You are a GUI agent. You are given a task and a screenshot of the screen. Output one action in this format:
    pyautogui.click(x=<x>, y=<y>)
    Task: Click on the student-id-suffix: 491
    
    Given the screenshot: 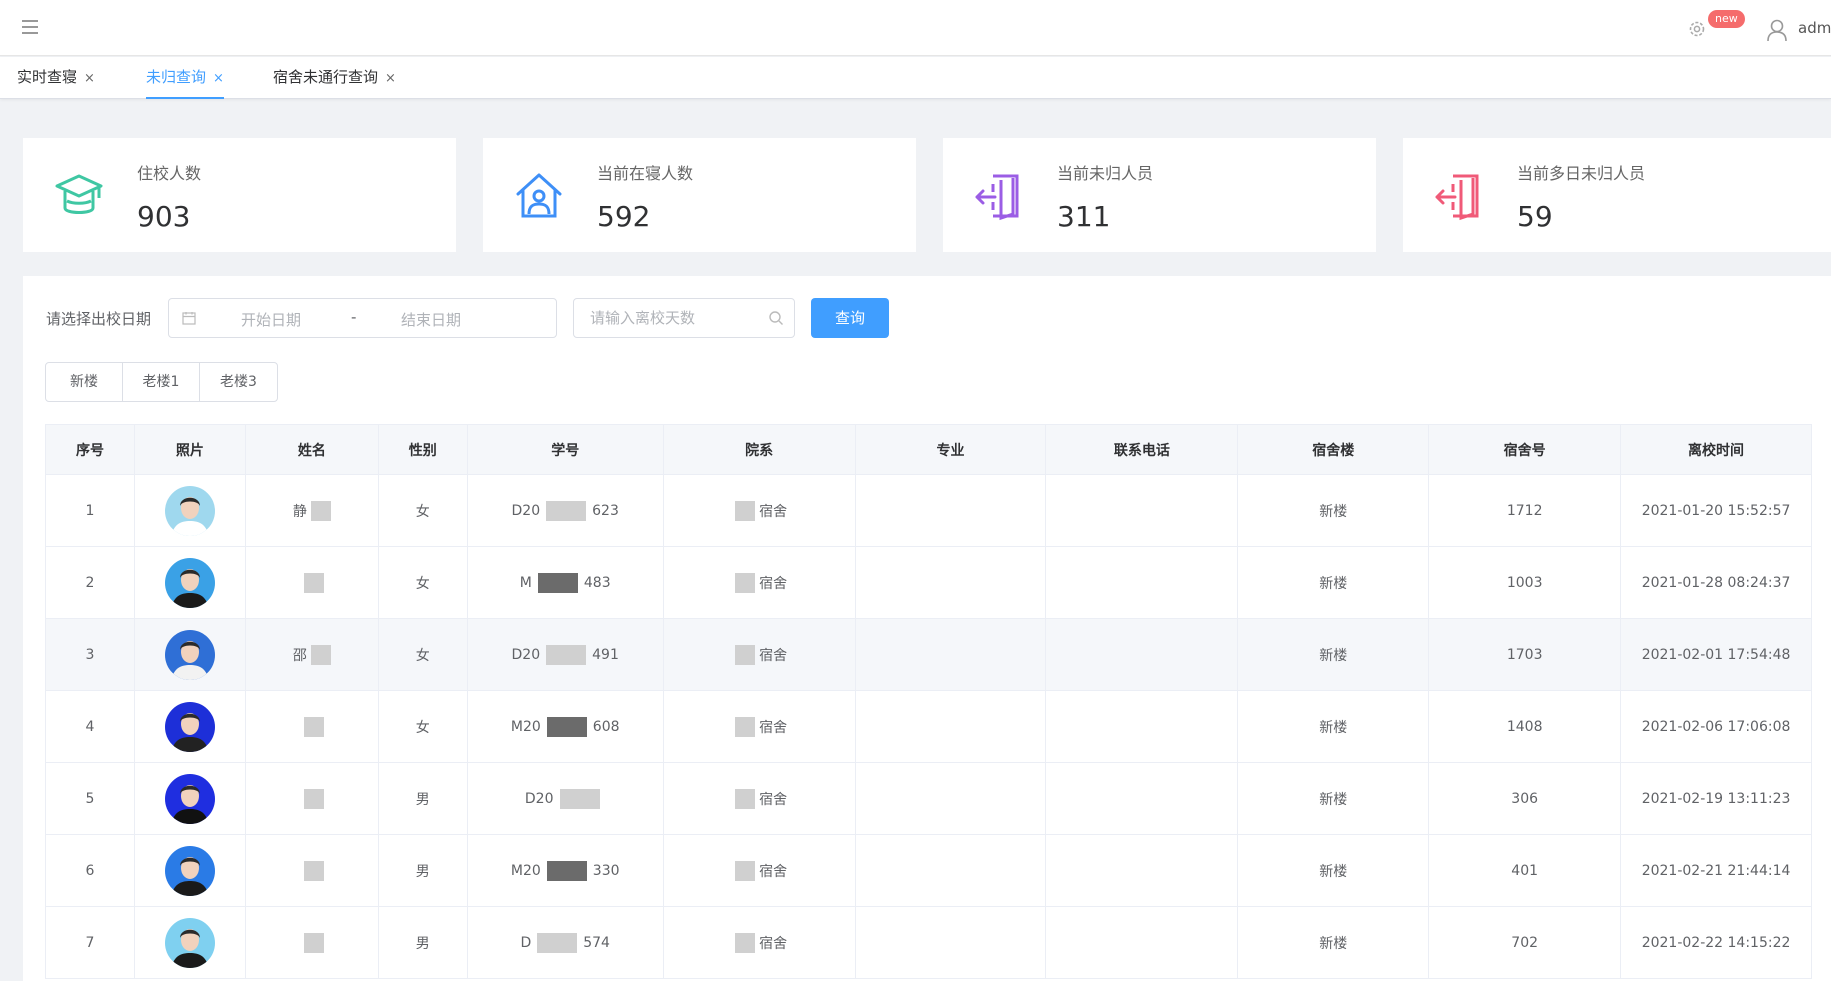 What is the action you would take?
    pyautogui.click(x=605, y=654)
    